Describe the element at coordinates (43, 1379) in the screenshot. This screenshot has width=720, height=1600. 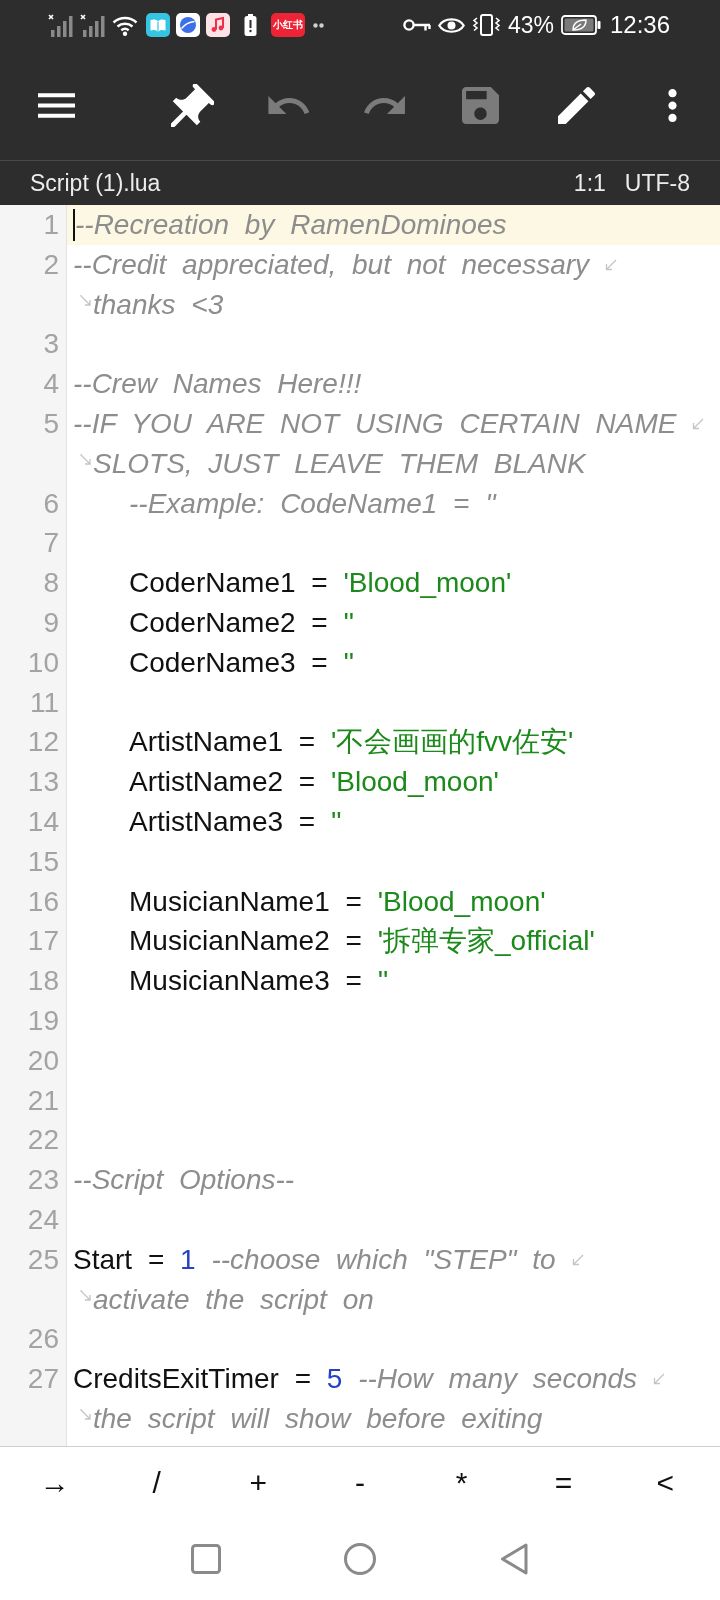
I see `line-number: 27` at that location.